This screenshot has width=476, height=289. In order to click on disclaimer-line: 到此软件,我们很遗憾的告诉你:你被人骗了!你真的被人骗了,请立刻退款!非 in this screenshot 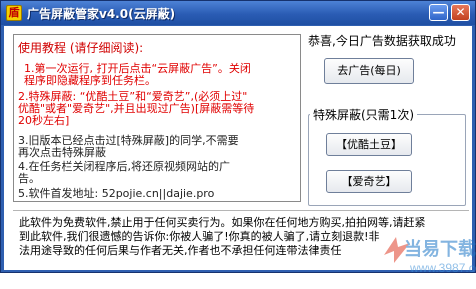, I will do `click(199, 236)`.